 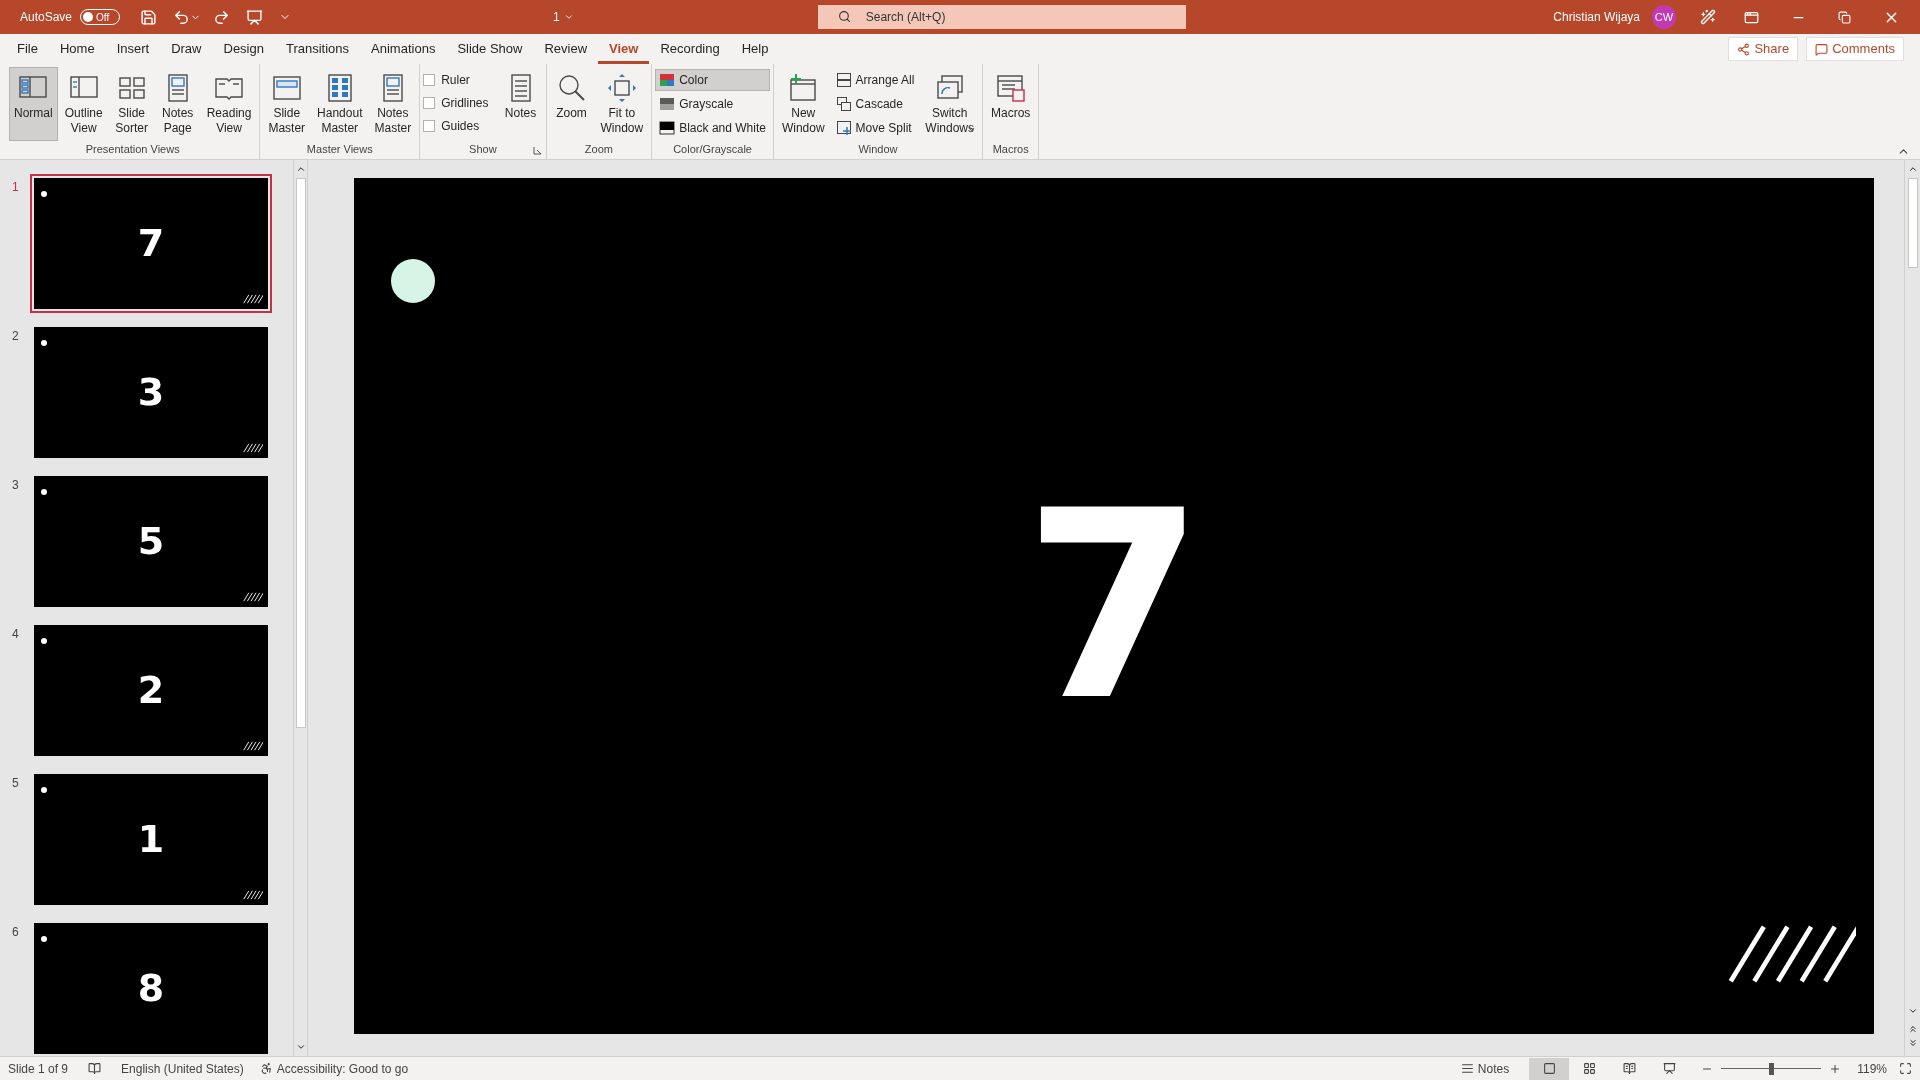 I want to click on view-button, so click(x=1549, y=1068).